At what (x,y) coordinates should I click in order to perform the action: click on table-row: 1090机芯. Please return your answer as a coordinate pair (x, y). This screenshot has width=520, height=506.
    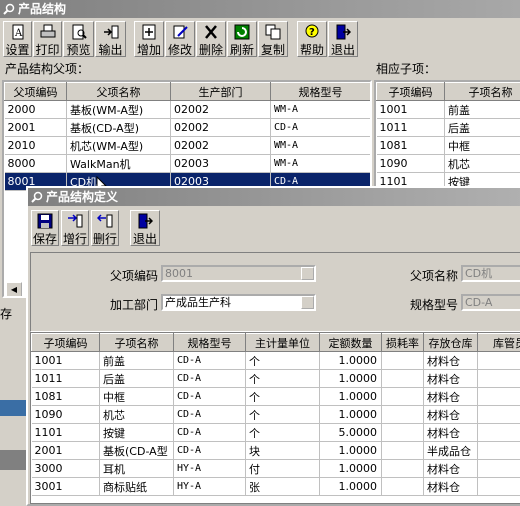
    Looking at the image, I should click on (448, 164).